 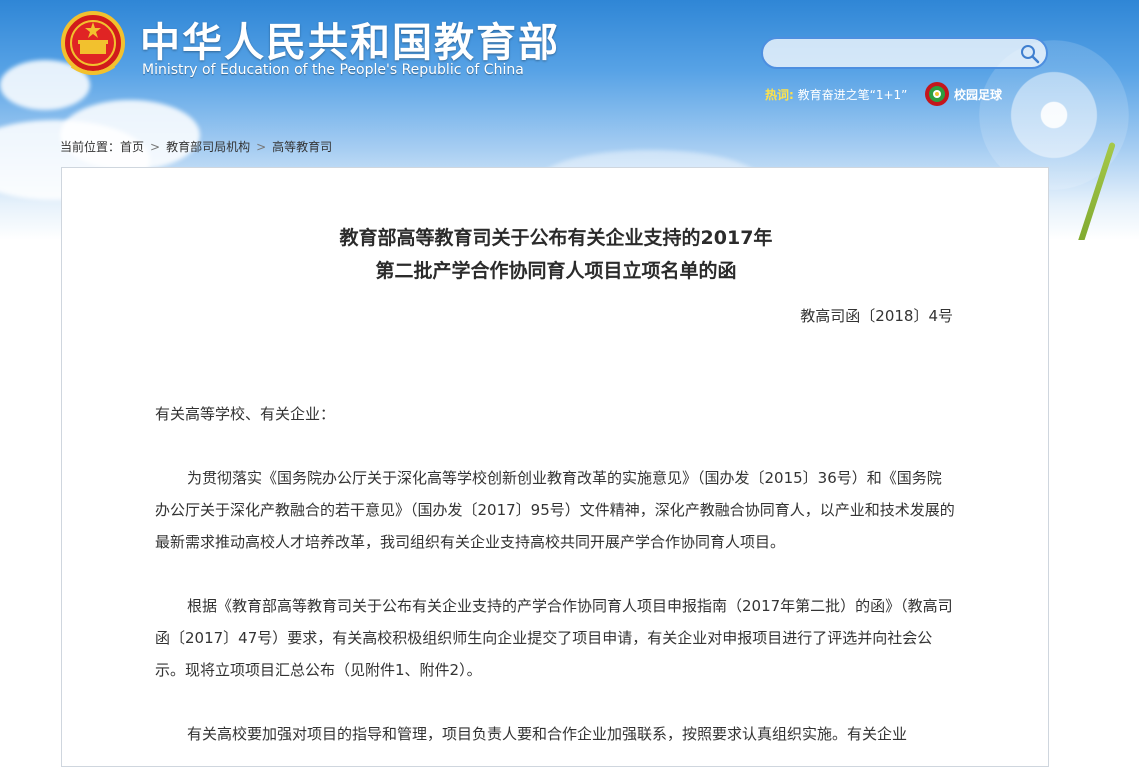 I want to click on campus-football-logo-icon, so click(x=937, y=94).